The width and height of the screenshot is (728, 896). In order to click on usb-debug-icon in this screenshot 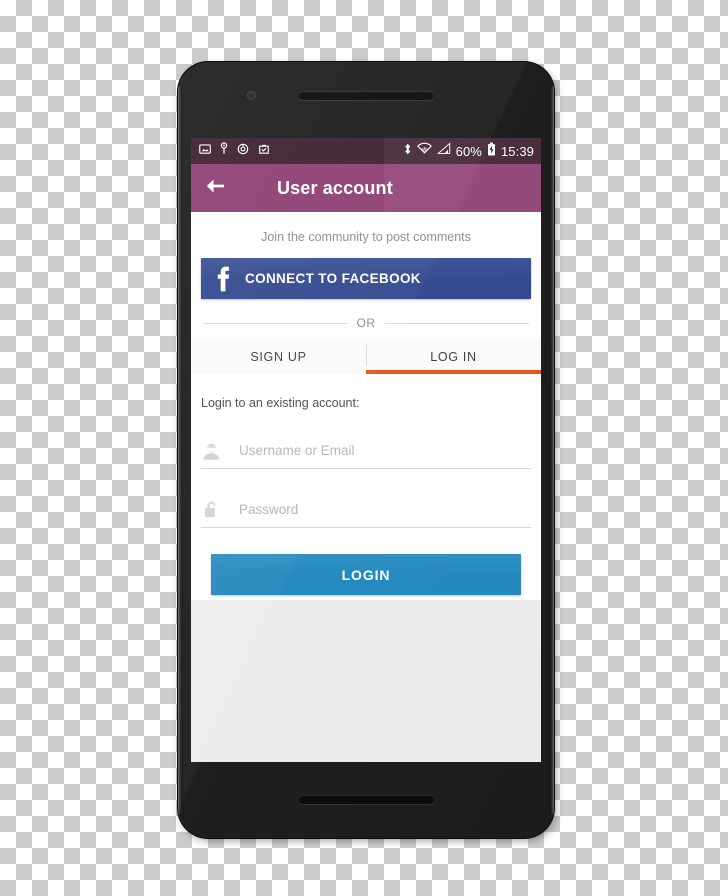, I will do `click(224, 151)`.